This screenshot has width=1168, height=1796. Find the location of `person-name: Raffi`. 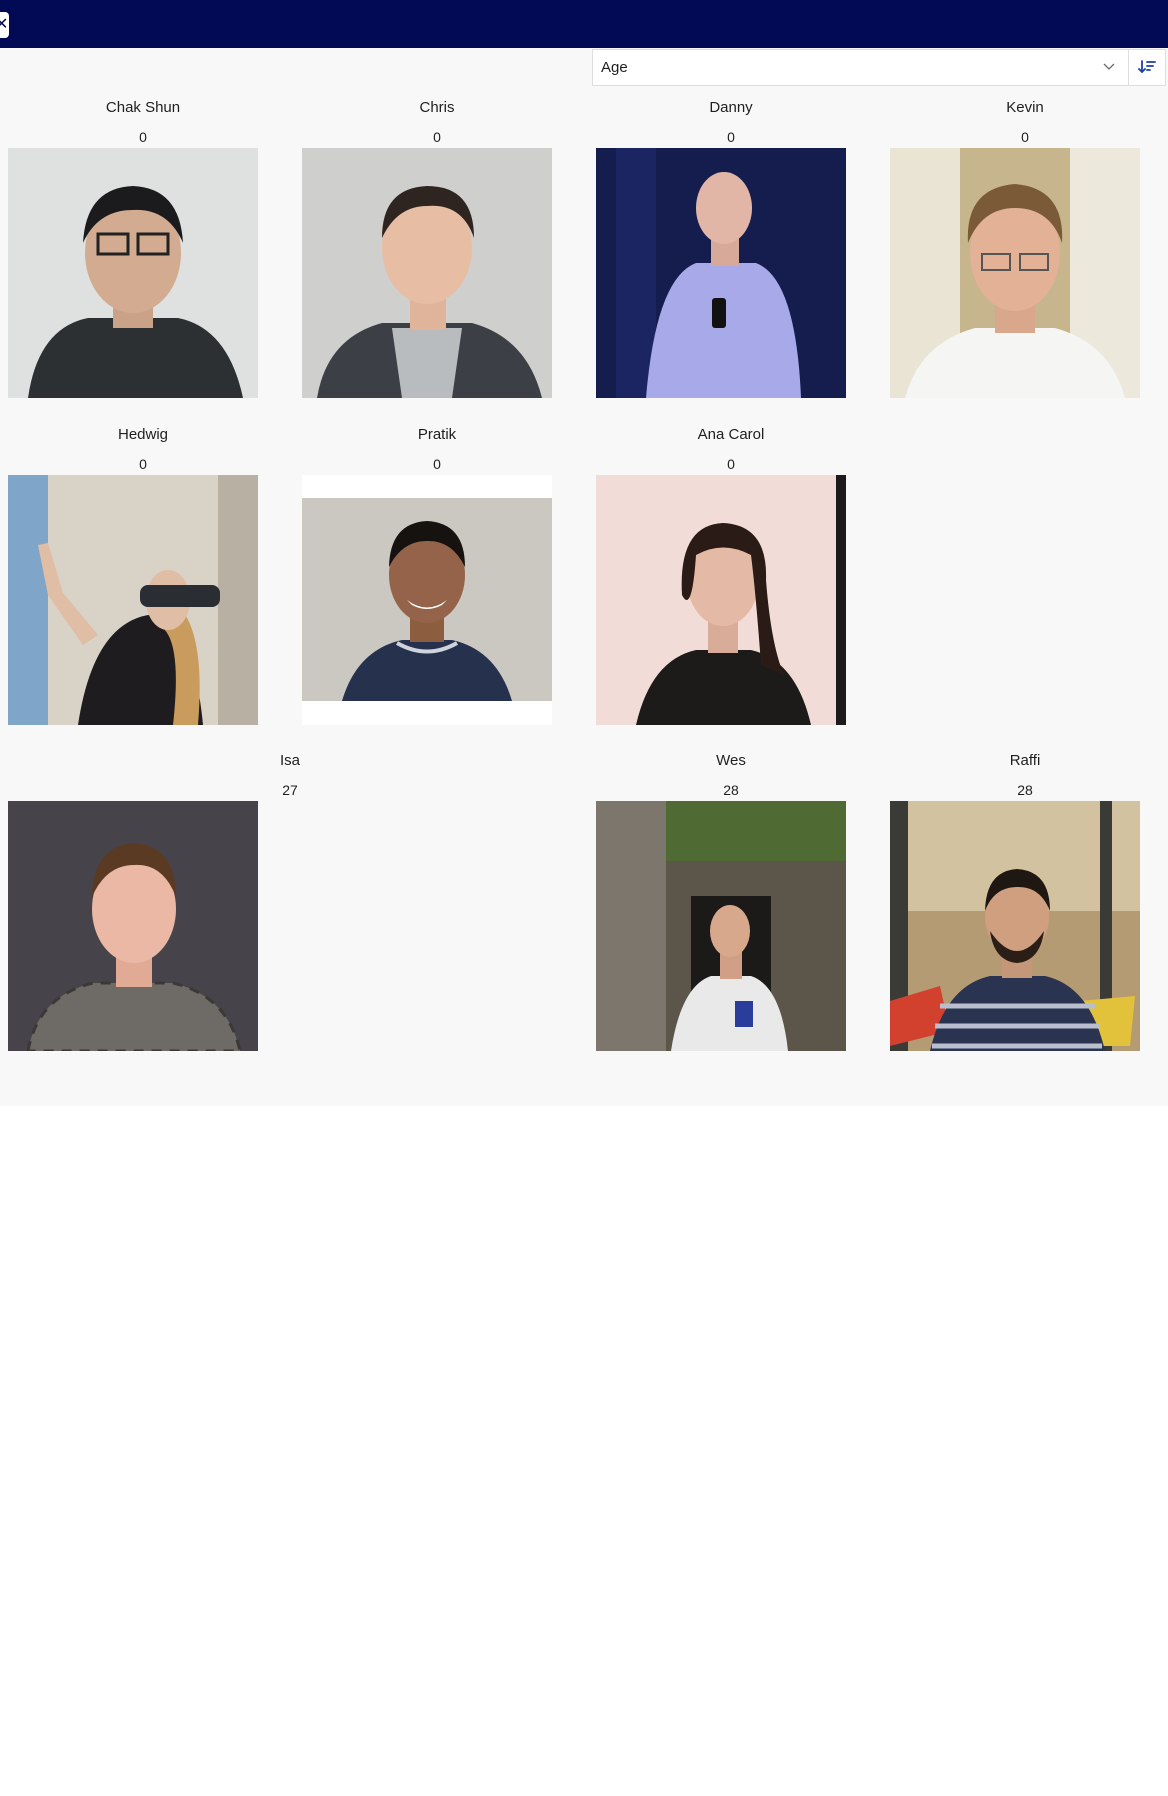

person-name: Raffi is located at coordinates (1025, 760).